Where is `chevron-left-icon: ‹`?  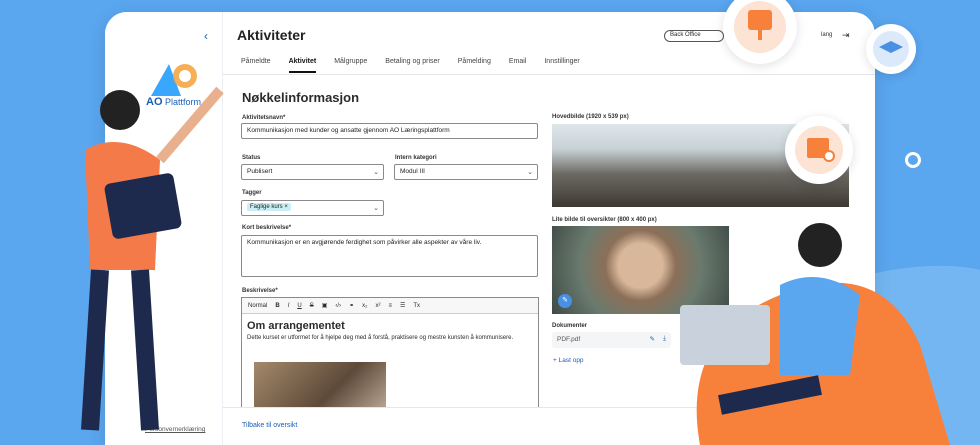 chevron-left-icon: ‹ is located at coordinates (206, 36).